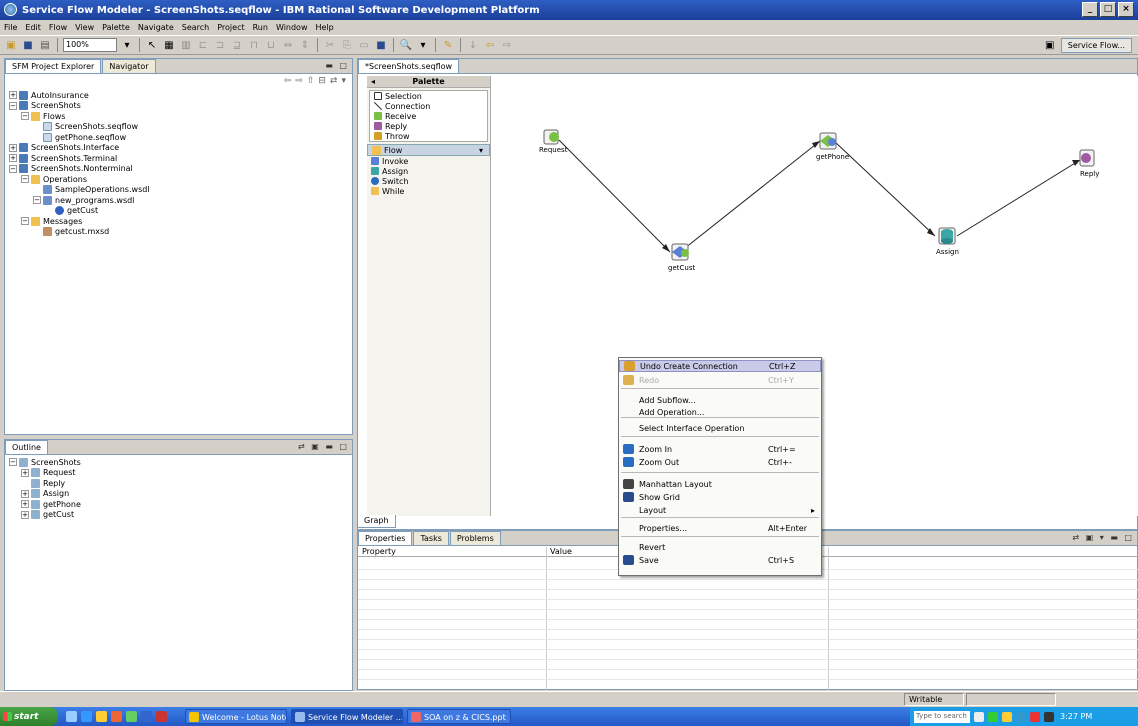  Describe the element at coordinates (180, 494) in the screenshot. I see `tree-row: + Assign` at that location.